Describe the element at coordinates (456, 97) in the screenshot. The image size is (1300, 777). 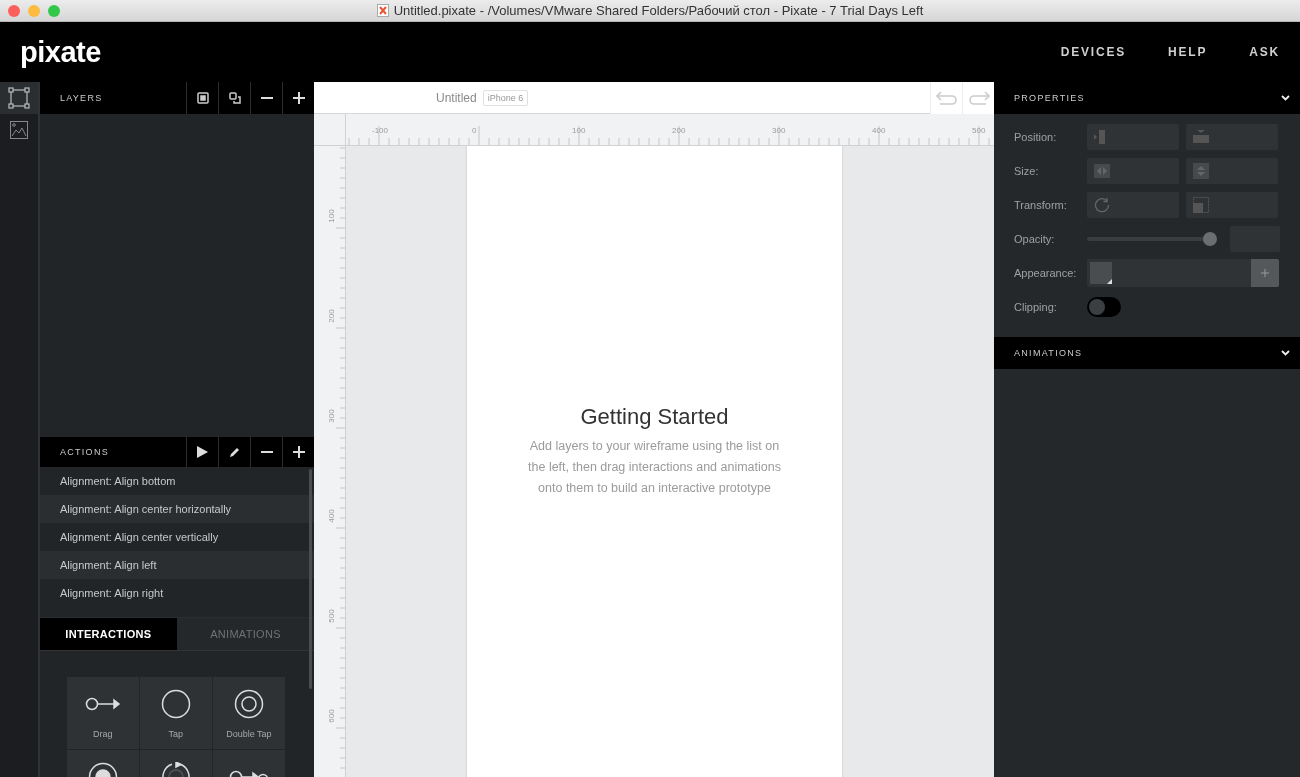
I see `document-name: Untitled` at that location.